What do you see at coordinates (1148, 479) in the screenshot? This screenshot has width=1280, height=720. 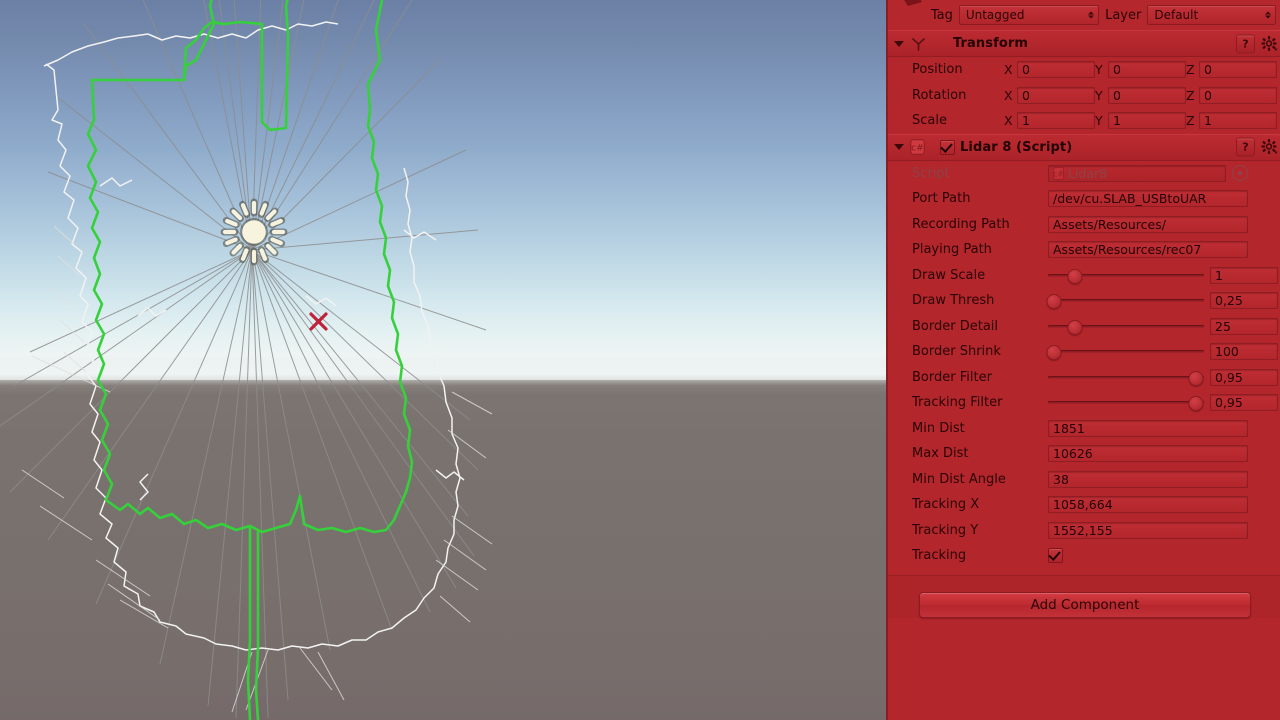 I see `script-number-input: 38` at bounding box center [1148, 479].